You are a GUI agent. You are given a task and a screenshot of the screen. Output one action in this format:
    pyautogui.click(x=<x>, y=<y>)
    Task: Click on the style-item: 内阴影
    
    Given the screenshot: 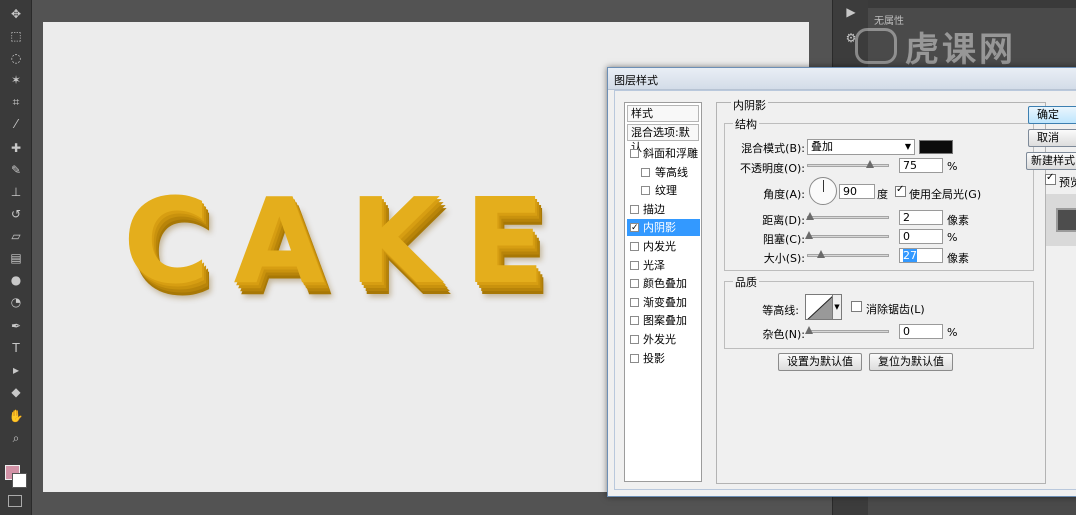 What is the action you would take?
    pyautogui.click(x=663, y=228)
    